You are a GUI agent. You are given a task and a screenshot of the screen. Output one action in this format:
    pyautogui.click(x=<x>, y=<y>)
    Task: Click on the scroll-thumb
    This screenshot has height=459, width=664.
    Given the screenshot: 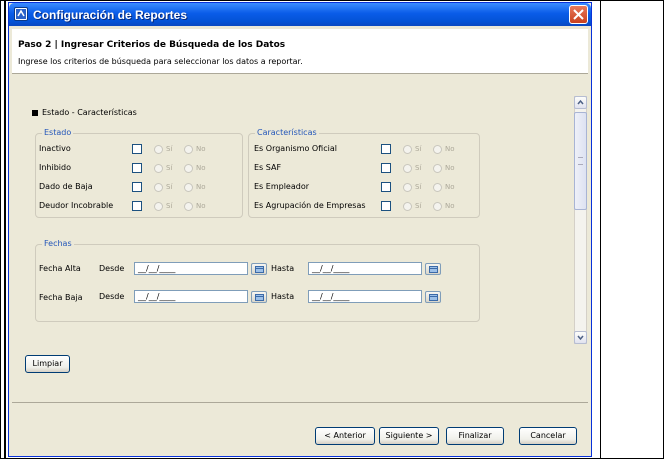 What is the action you would take?
    pyautogui.click(x=580, y=161)
    